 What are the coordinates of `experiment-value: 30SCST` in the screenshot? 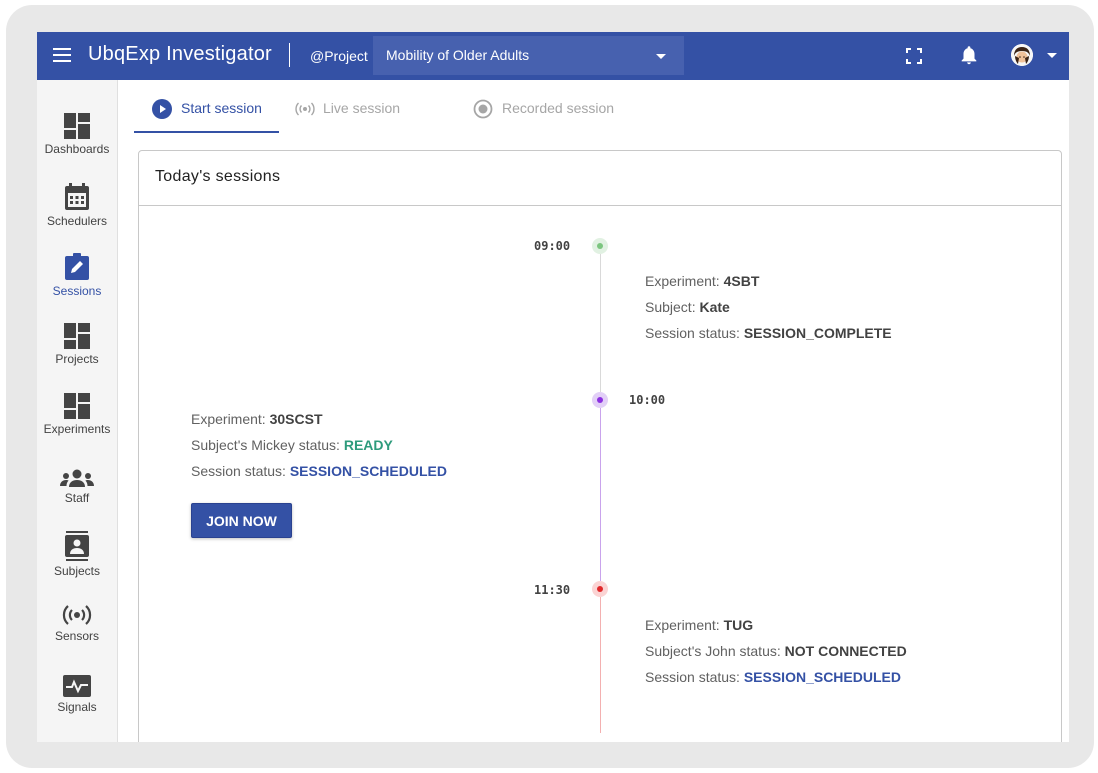 It's located at (296, 419).